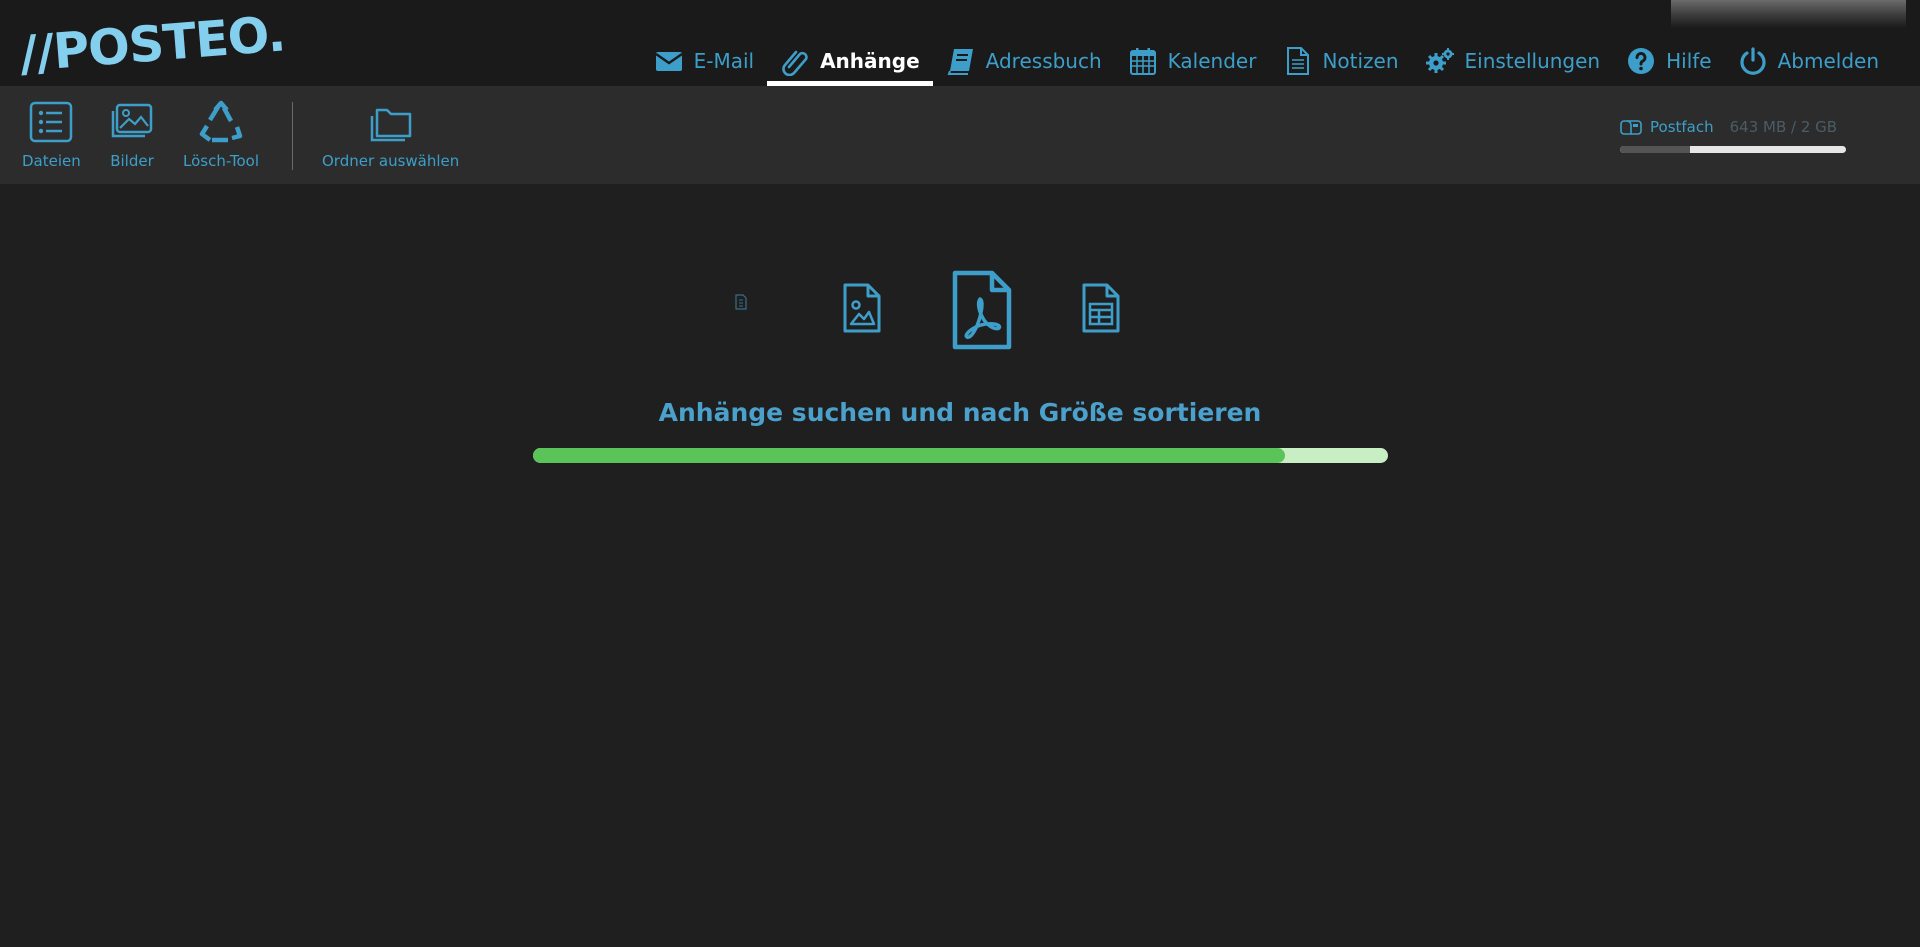 The height and width of the screenshot is (947, 1920). Describe the element at coordinates (1142, 61) in the screenshot. I see `calendar-icon` at that location.